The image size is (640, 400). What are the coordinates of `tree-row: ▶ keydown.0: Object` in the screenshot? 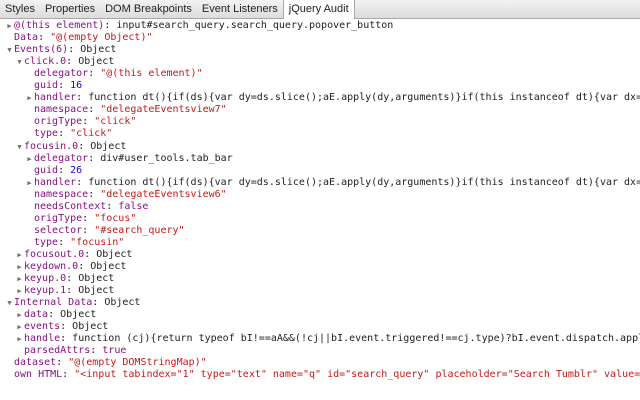 It's located at (70, 267).